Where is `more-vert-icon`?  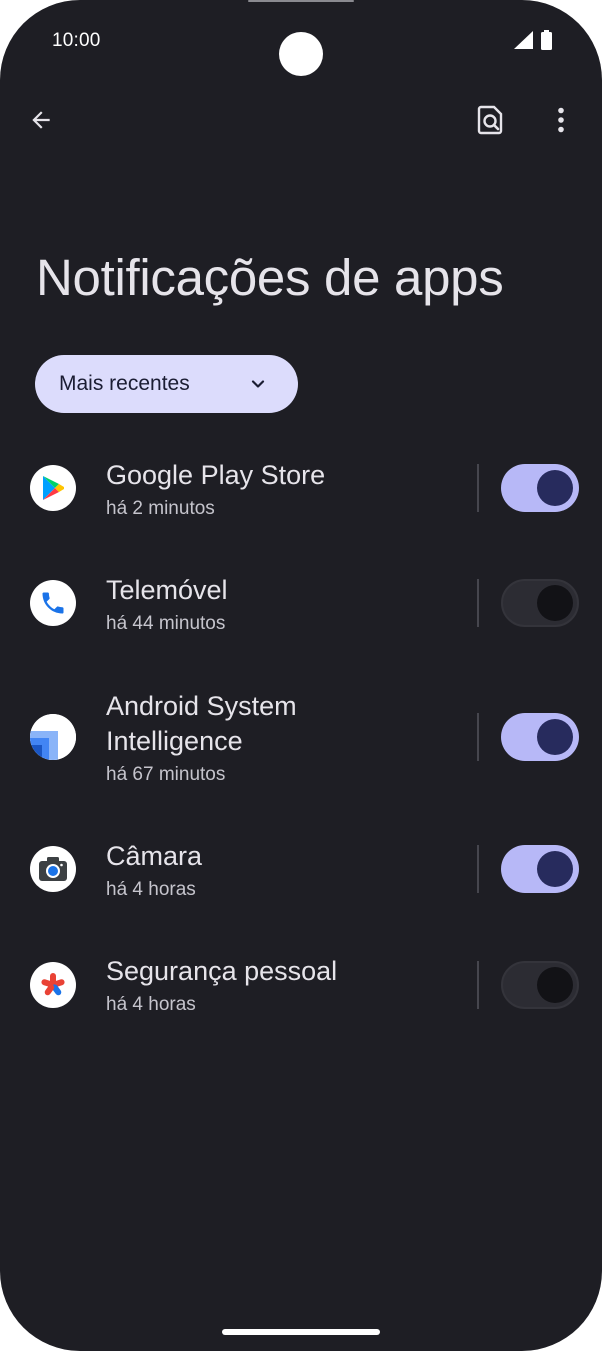
more-vert-icon is located at coordinates (561, 120).